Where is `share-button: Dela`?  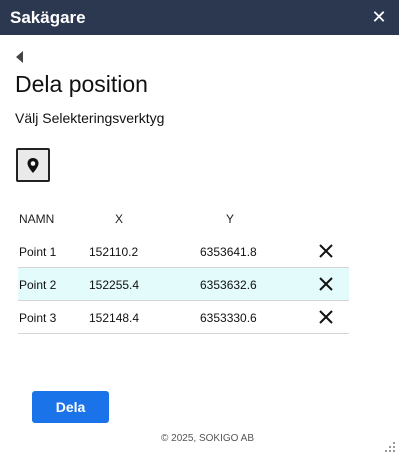 share-button: Dela is located at coordinates (70, 407).